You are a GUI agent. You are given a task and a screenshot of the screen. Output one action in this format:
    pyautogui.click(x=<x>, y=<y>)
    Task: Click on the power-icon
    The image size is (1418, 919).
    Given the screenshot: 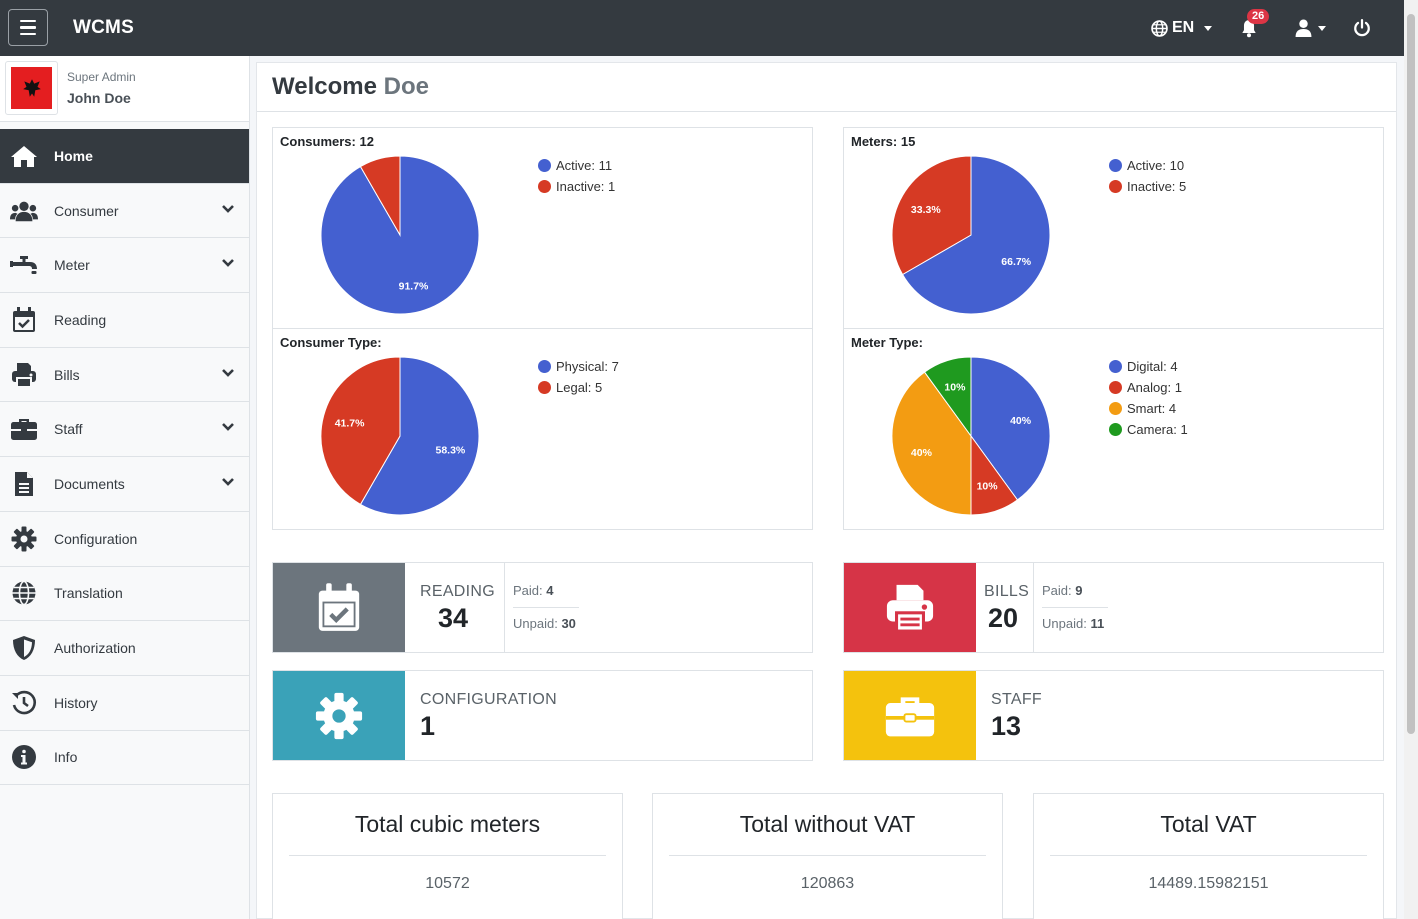 What is the action you would take?
    pyautogui.click(x=1362, y=28)
    